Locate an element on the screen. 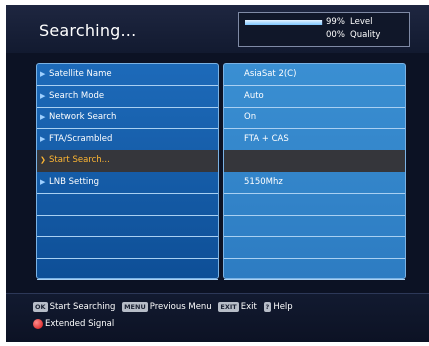 Image resolution: width=429 pixels, height=346 pixels. menu-row-value: FTA + CAS is located at coordinates (314, 140).